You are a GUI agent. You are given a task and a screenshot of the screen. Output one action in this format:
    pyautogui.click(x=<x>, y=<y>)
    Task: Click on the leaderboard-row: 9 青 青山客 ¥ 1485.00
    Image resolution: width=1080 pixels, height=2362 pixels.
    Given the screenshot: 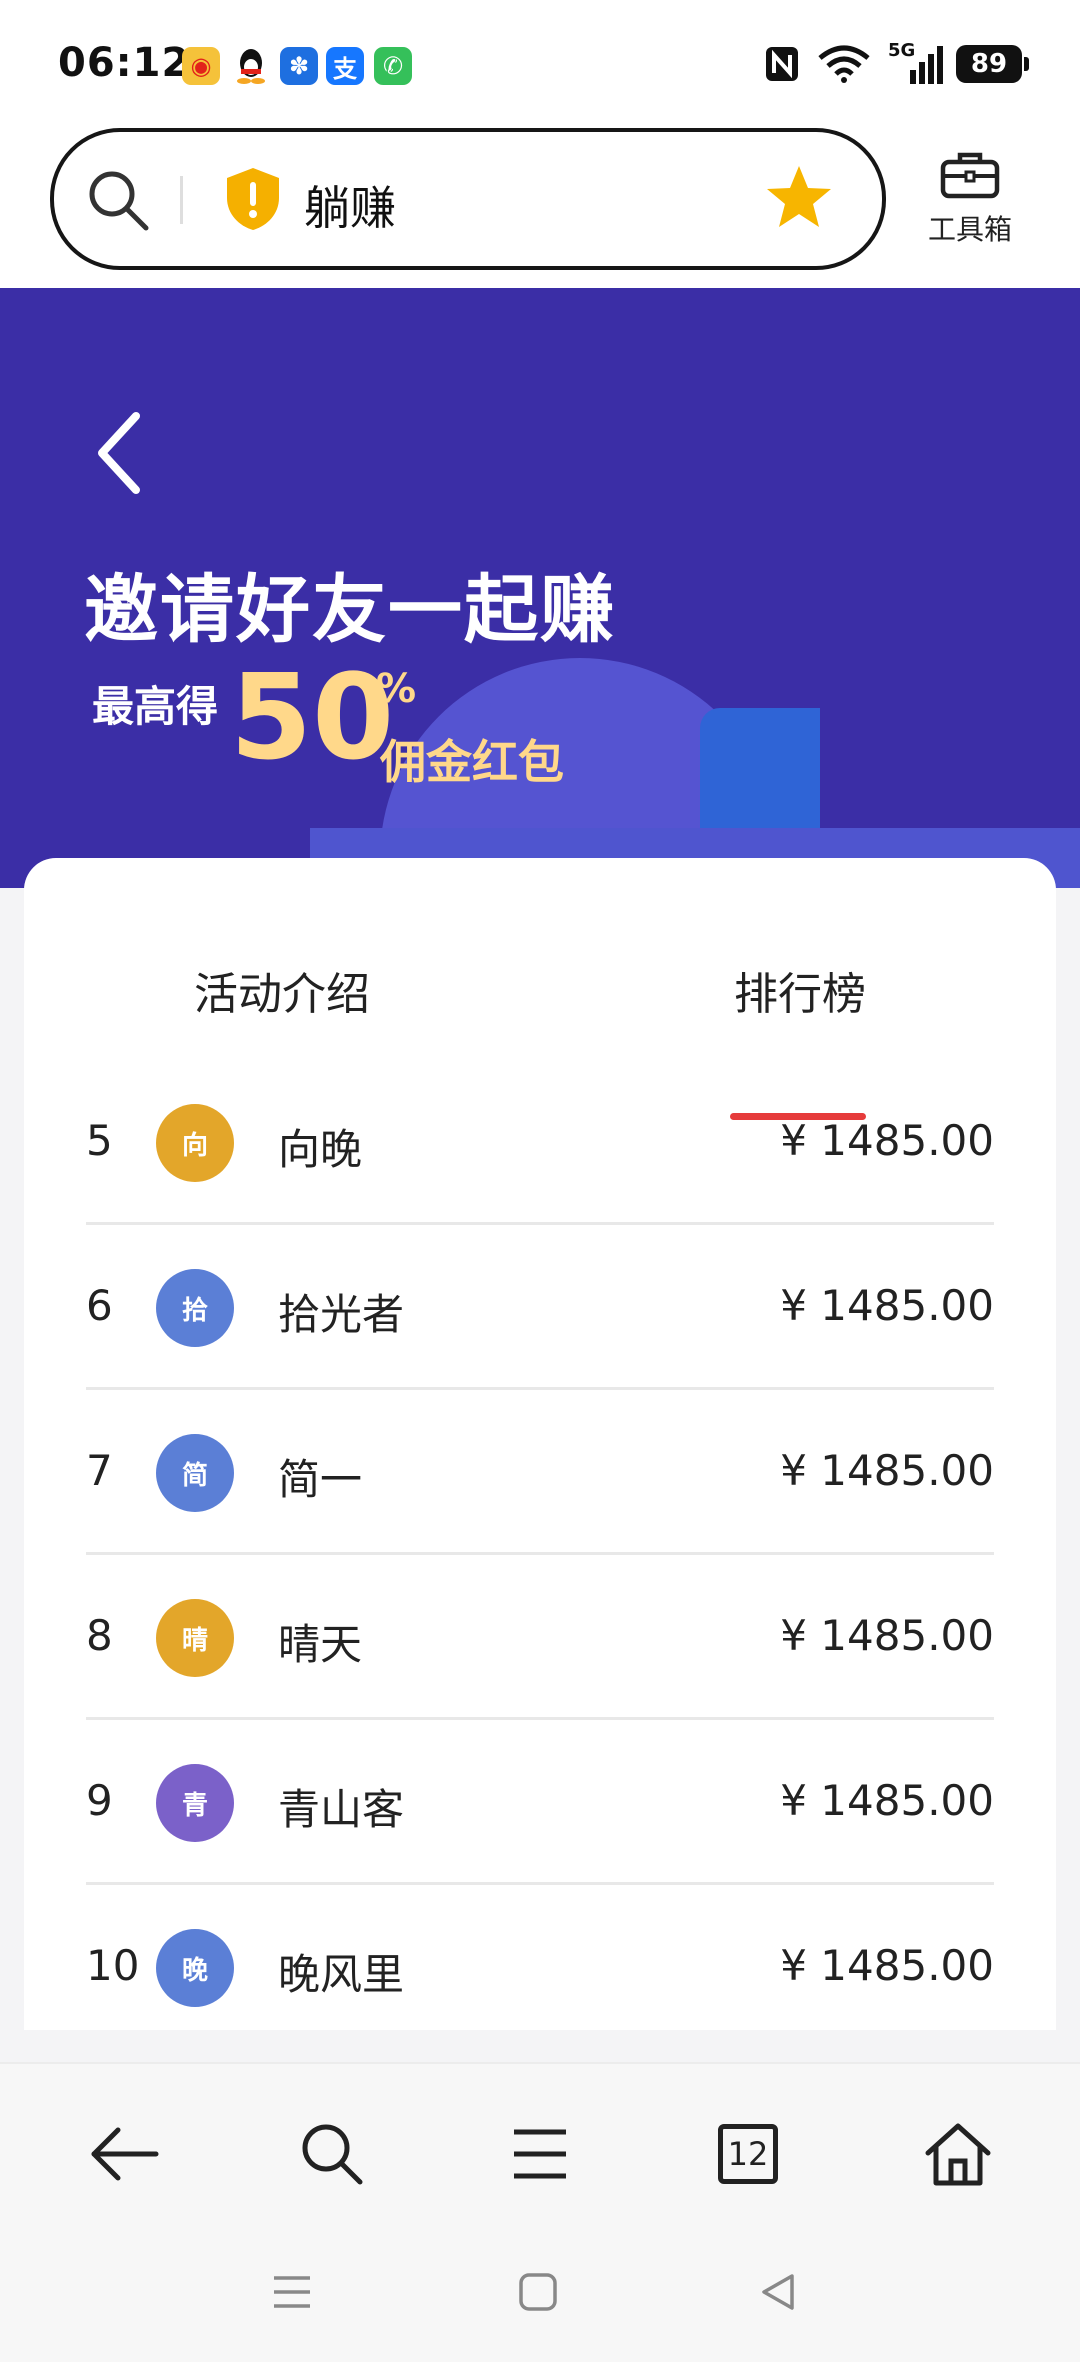 What is the action you would take?
    pyautogui.click(x=540, y=1802)
    